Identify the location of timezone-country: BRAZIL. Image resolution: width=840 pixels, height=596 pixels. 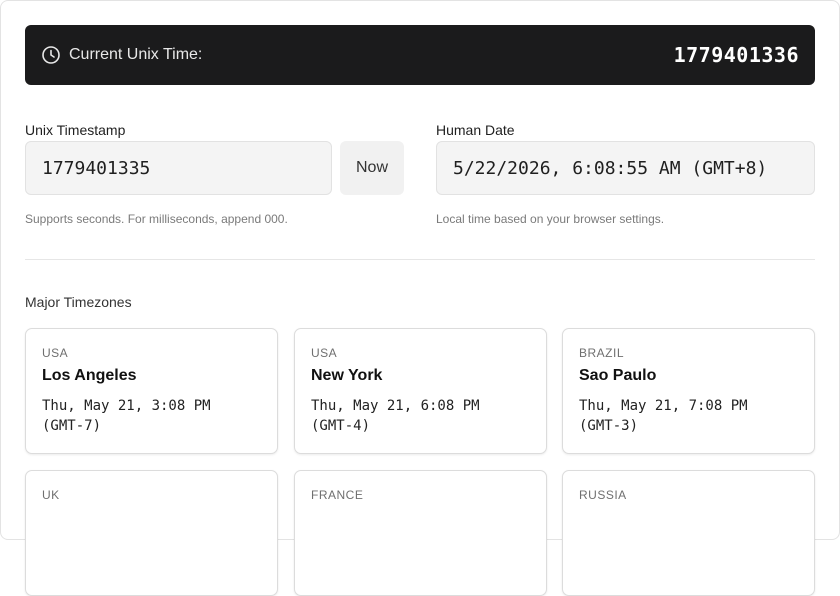
(602, 353).